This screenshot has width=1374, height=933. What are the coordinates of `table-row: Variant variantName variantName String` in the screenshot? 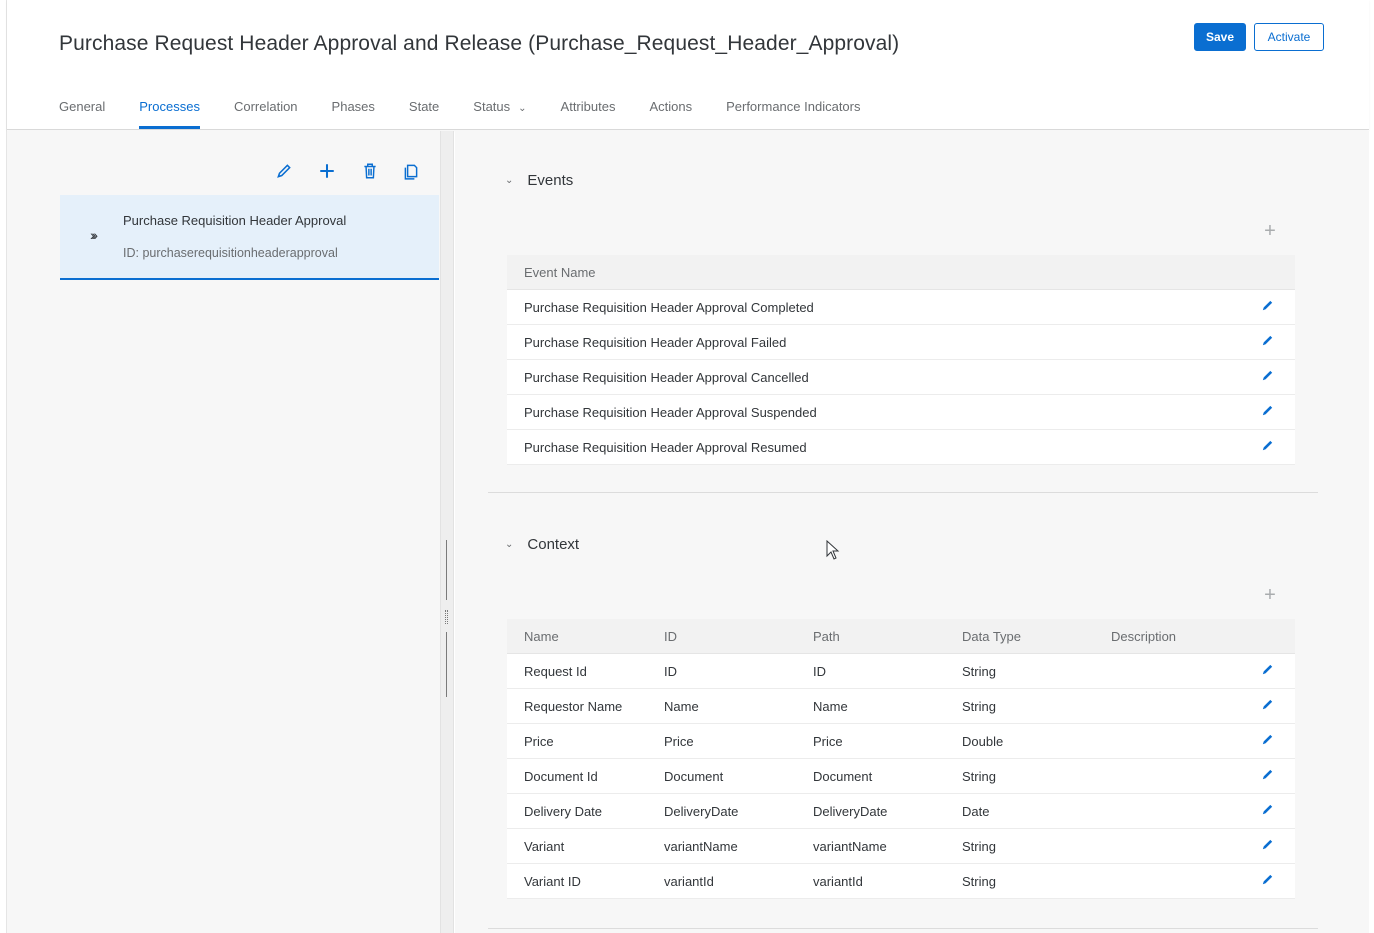 It's located at (901, 846).